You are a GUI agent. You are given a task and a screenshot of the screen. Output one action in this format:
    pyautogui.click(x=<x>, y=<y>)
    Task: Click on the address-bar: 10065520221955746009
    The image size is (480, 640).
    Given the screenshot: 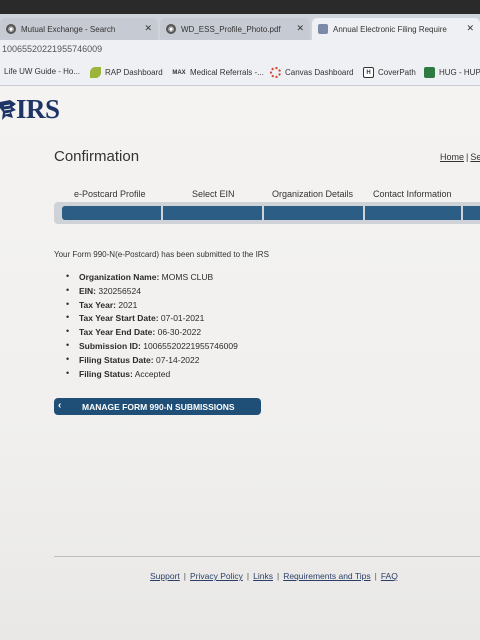 What is the action you would take?
    pyautogui.click(x=240, y=50)
    